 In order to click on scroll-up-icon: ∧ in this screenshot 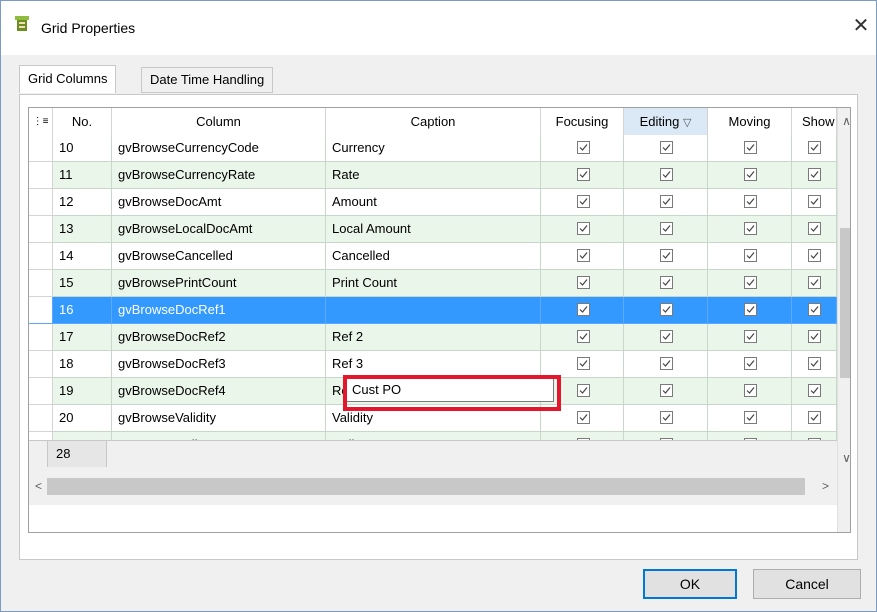, I will do `click(844, 121)`.